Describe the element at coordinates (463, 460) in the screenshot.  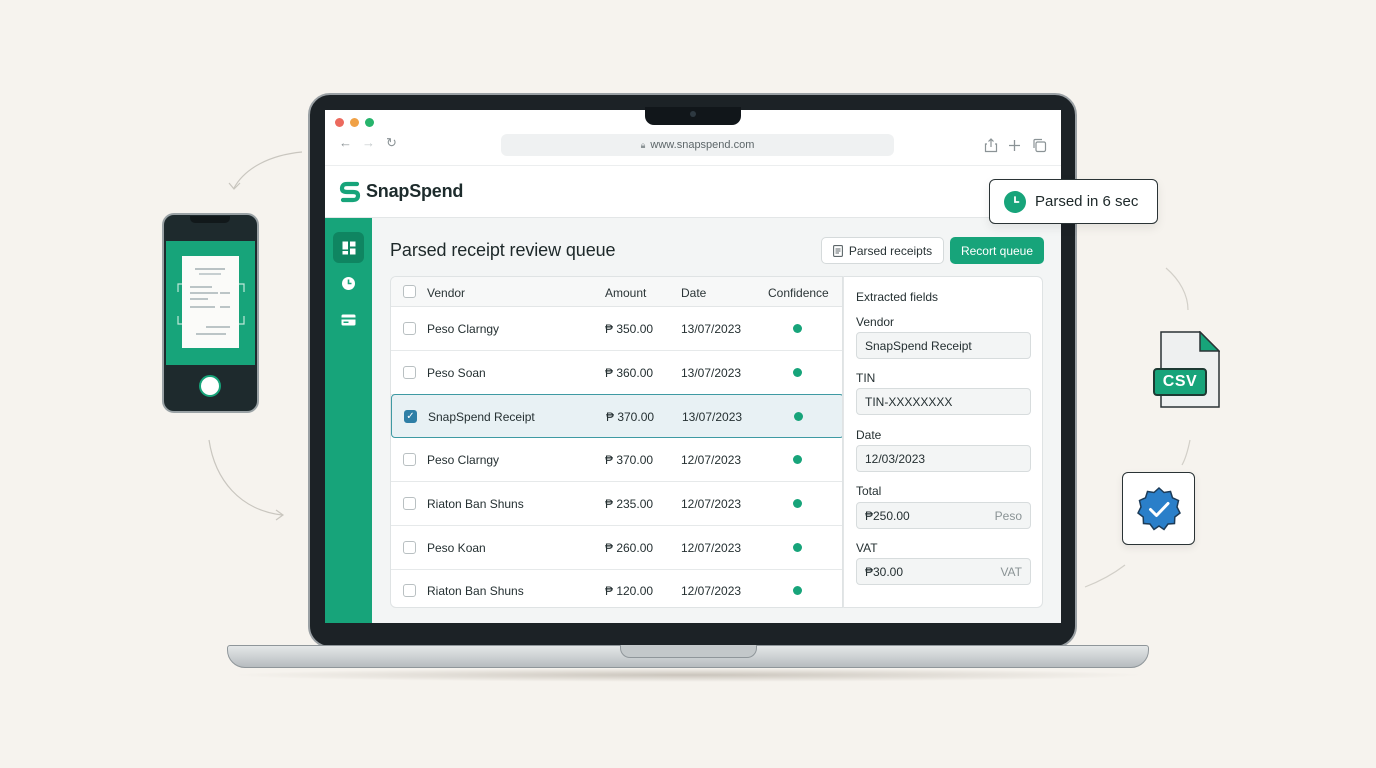
I see `vendor-cell: Peso Clarngy` at that location.